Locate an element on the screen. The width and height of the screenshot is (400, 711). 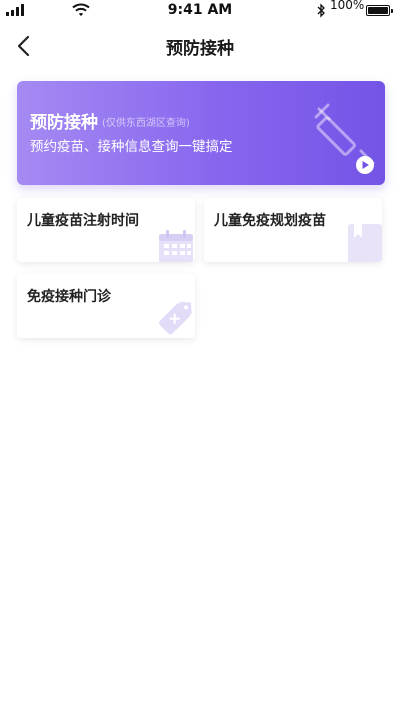
status-bar: 9:41 AM 100% is located at coordinates (200, 11).